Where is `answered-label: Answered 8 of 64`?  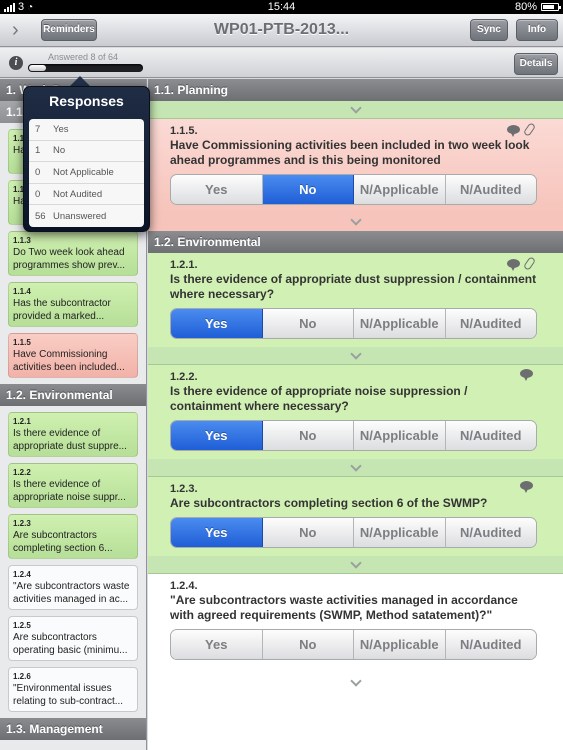 answered-label: Answered 8 of 64 is located at coordinates (83, 57).